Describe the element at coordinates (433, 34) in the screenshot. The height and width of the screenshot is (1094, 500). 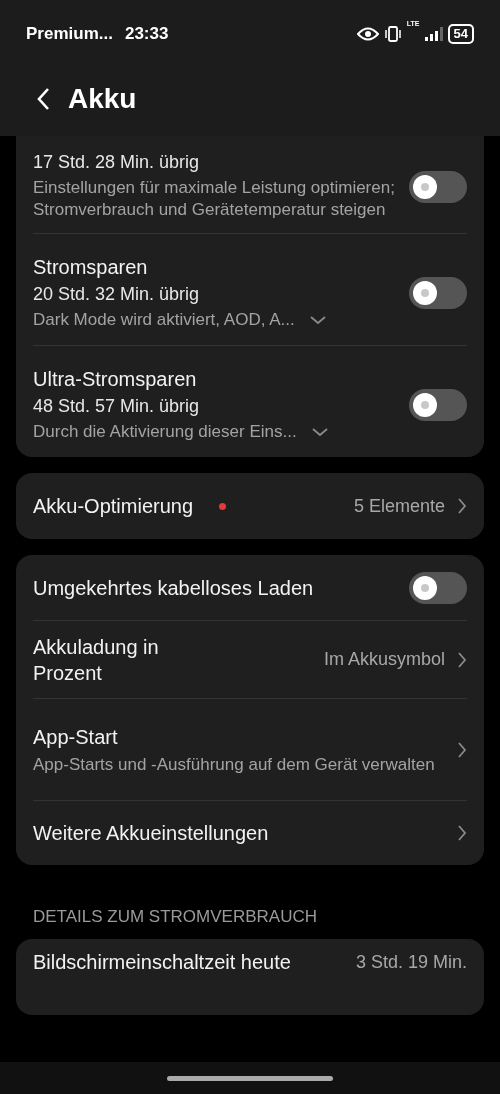
I see `signal-icon` at that location.